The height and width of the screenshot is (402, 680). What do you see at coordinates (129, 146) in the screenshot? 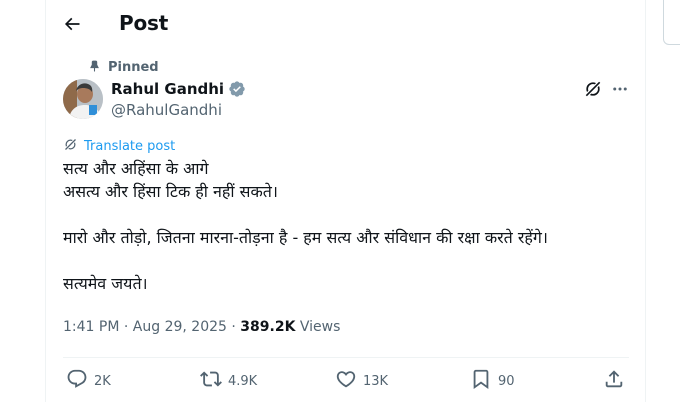
I see `translate-post-label: Translate post` at bounding box center [129, 146].